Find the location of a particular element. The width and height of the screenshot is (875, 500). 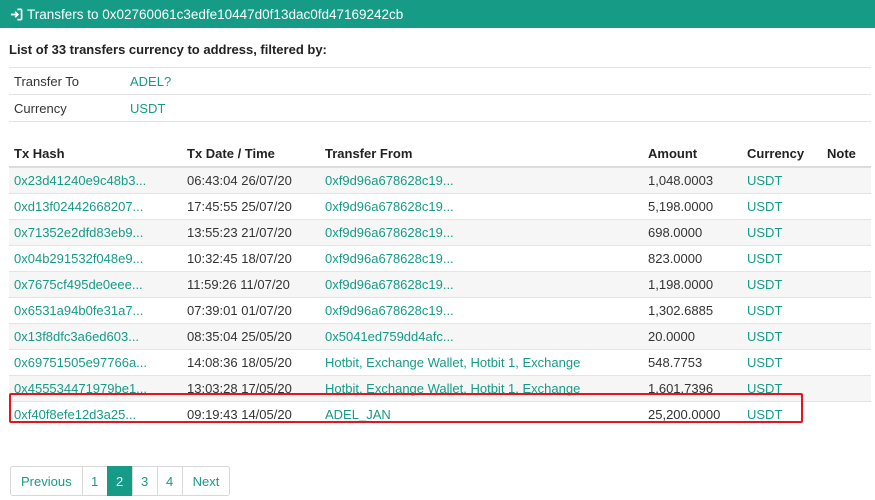

pagination: Previous 1 2 3 4 Next is located at coordinates (120, 481).